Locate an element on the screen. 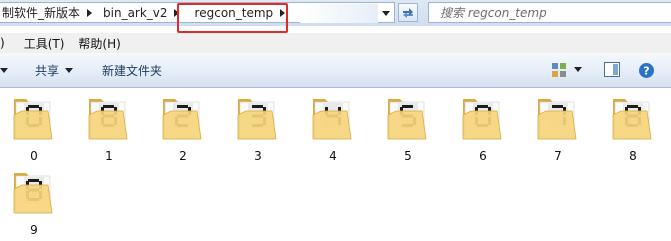  file-item: 2 is located at coordinates (183, 130).